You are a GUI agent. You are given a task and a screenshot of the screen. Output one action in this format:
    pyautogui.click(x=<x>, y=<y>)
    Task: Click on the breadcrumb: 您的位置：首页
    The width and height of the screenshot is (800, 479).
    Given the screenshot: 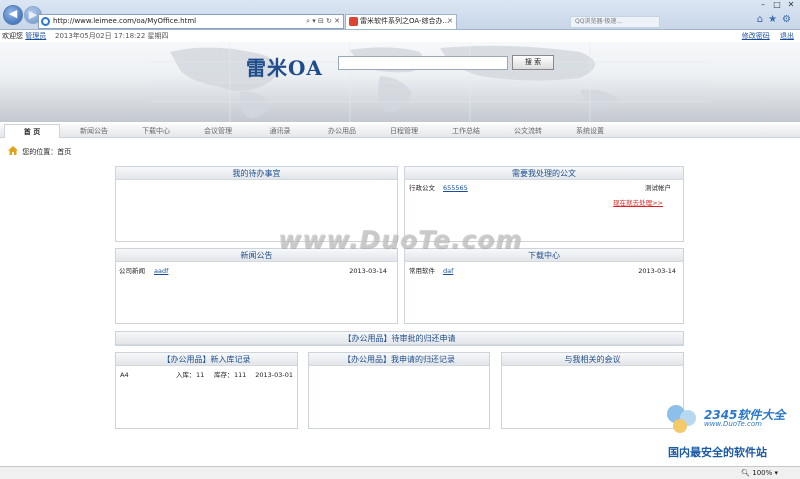 What is the action you would take?
    pyautogui.click(x=39, y=151)
    